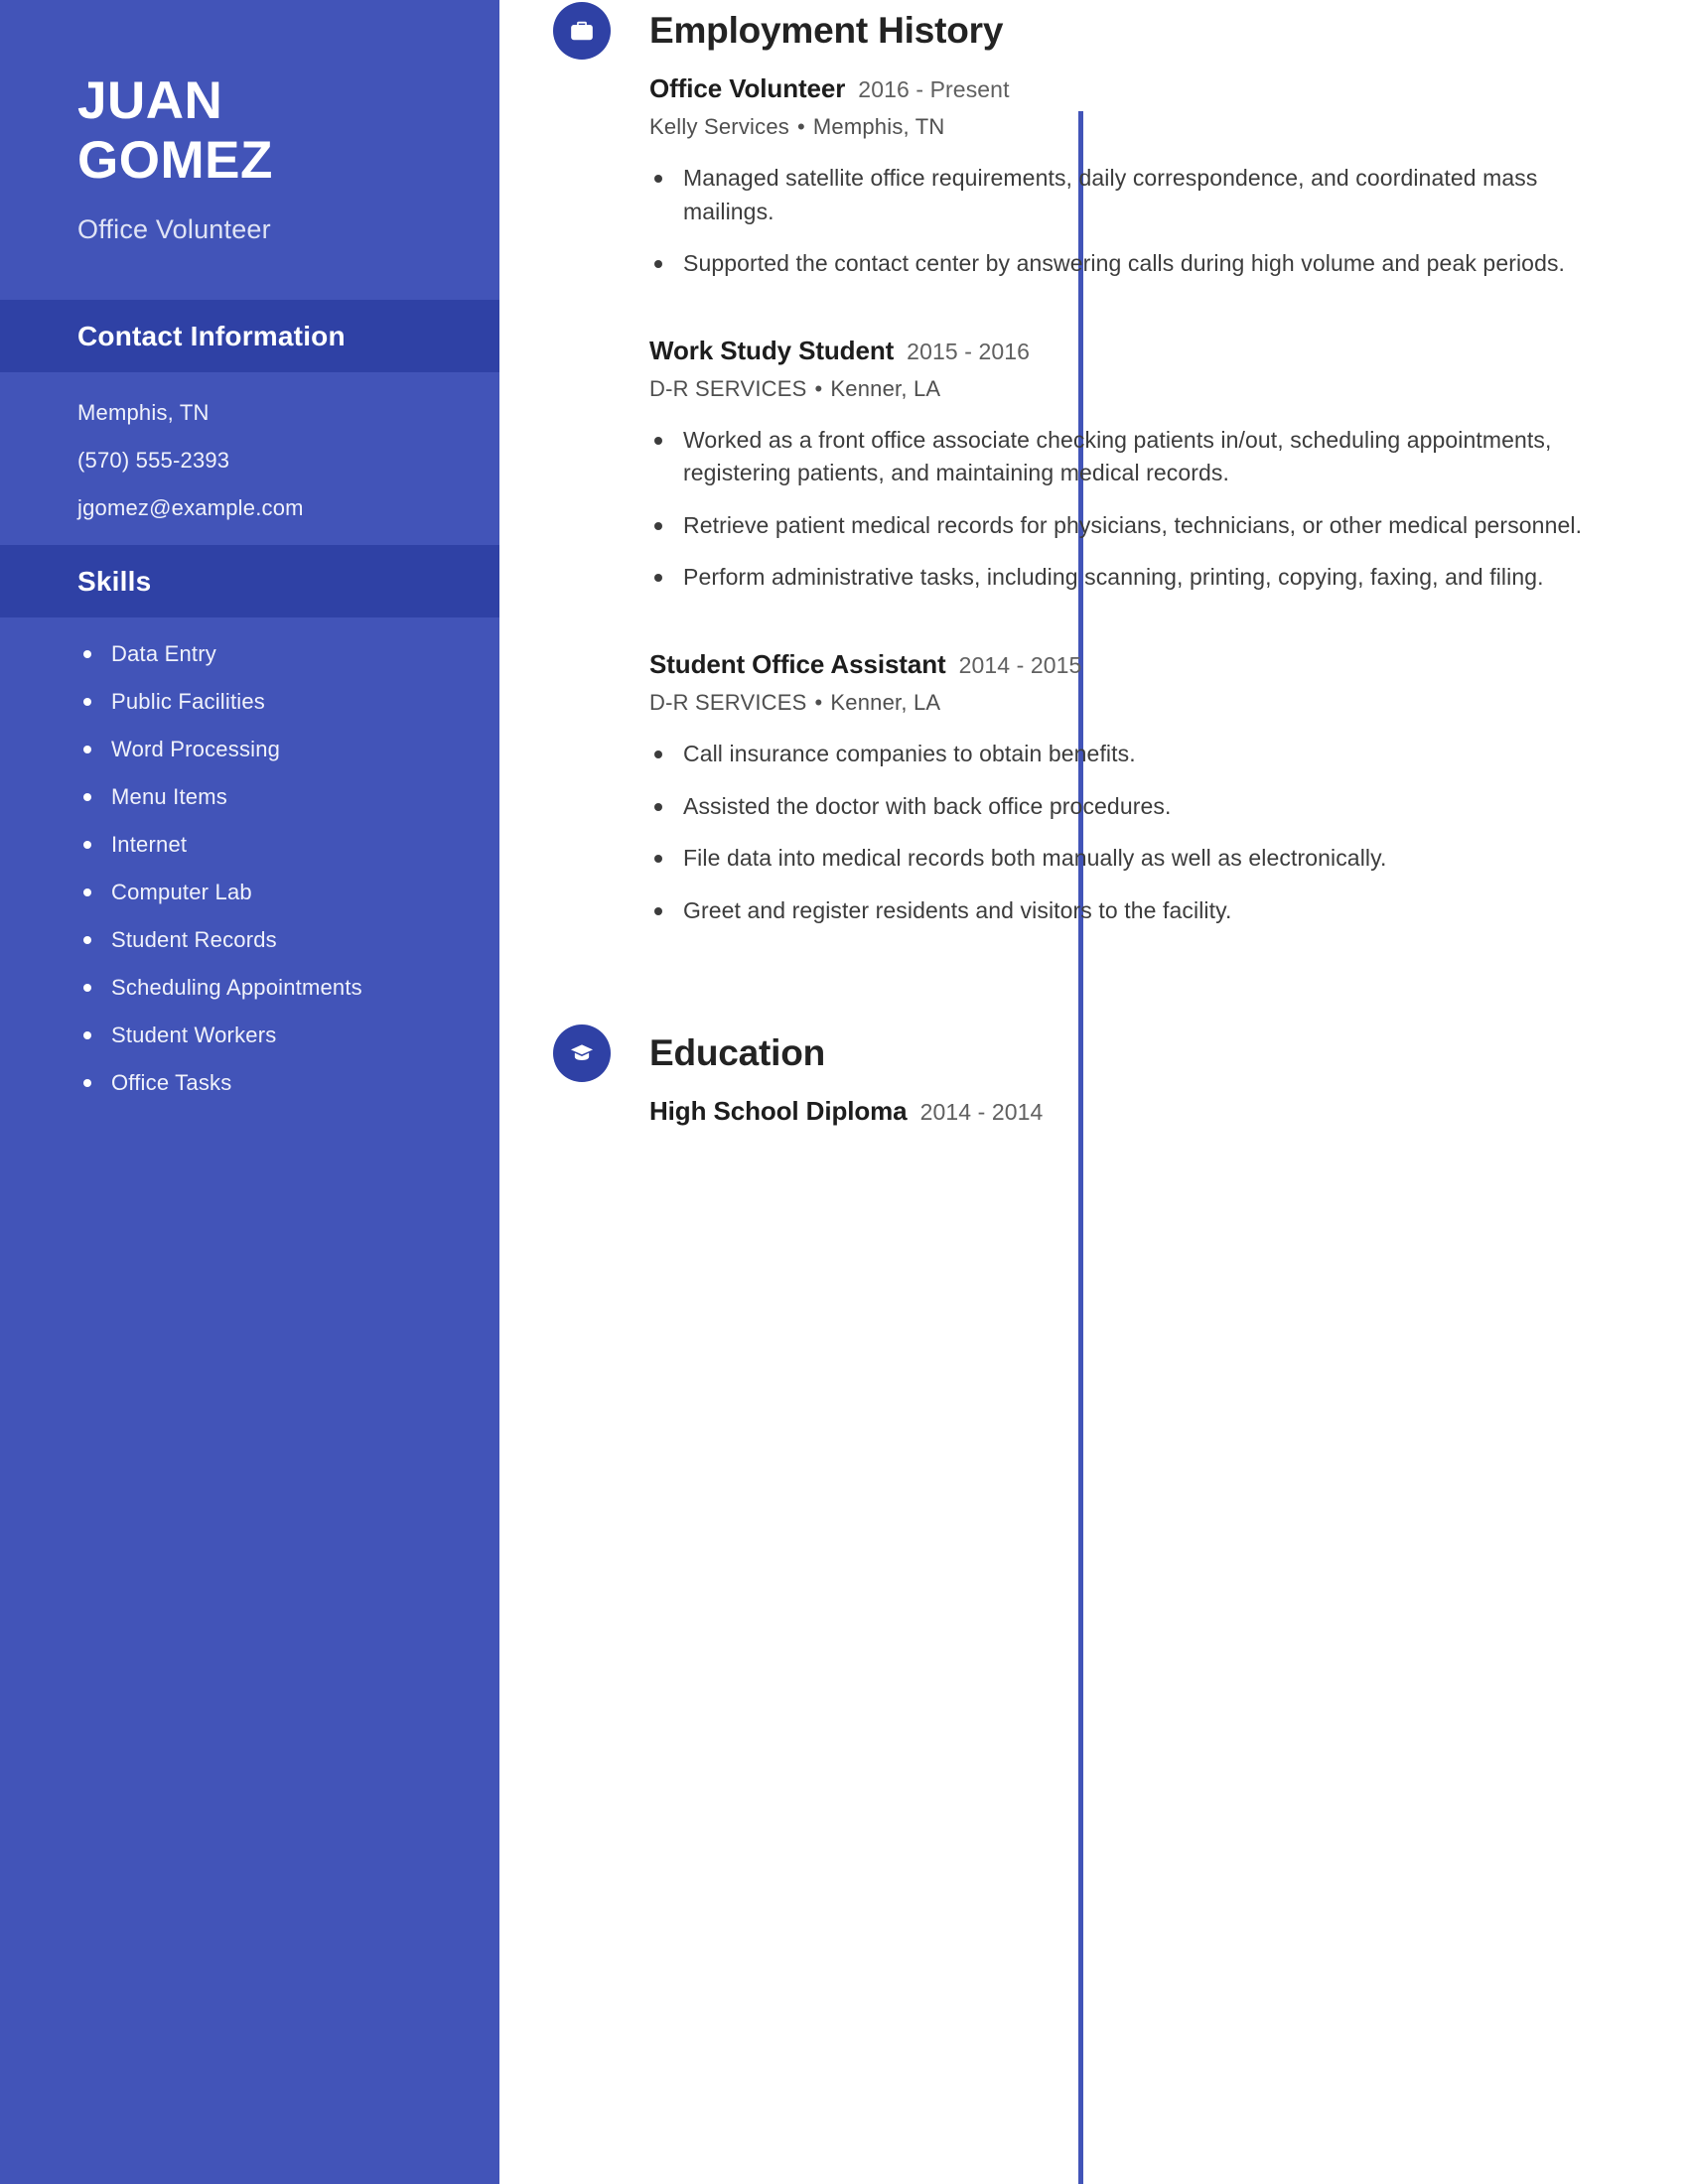  Describe the element at coordinates (1168, 351) in the screenshot. I see `employment-entry-head: Work Study Student 2015 - 2016` at that location.